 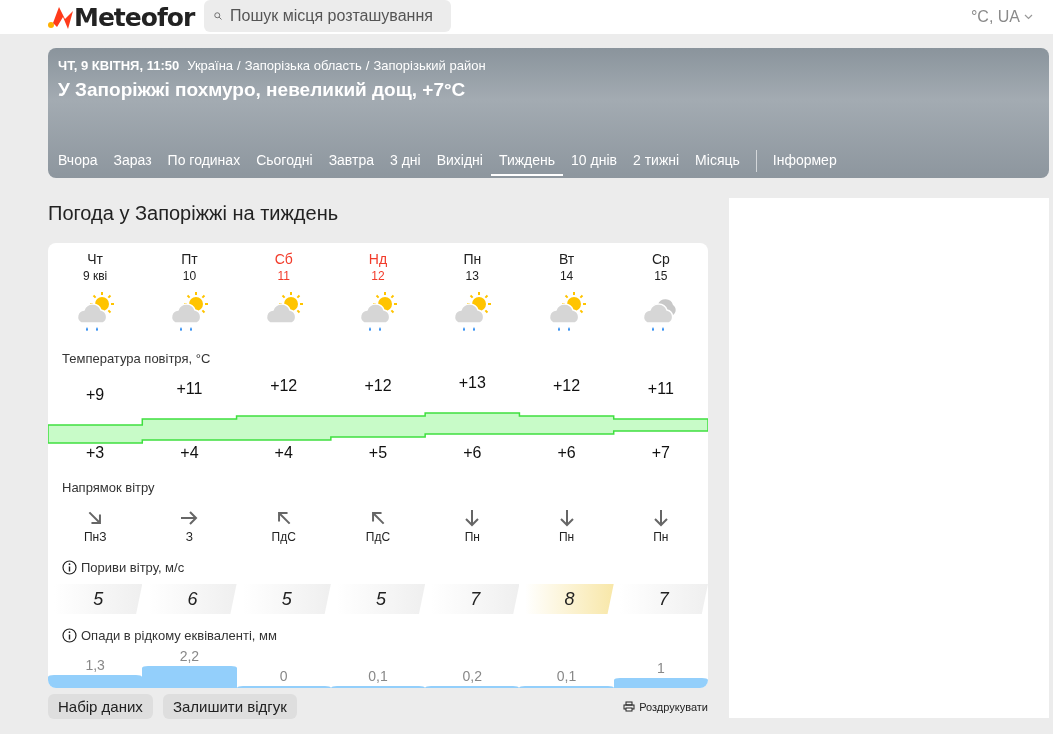 What do you see at coordinates (284, 164) in the screenshot?
I see `period-tab: Сьогодні` at bounding box center [284, 164].